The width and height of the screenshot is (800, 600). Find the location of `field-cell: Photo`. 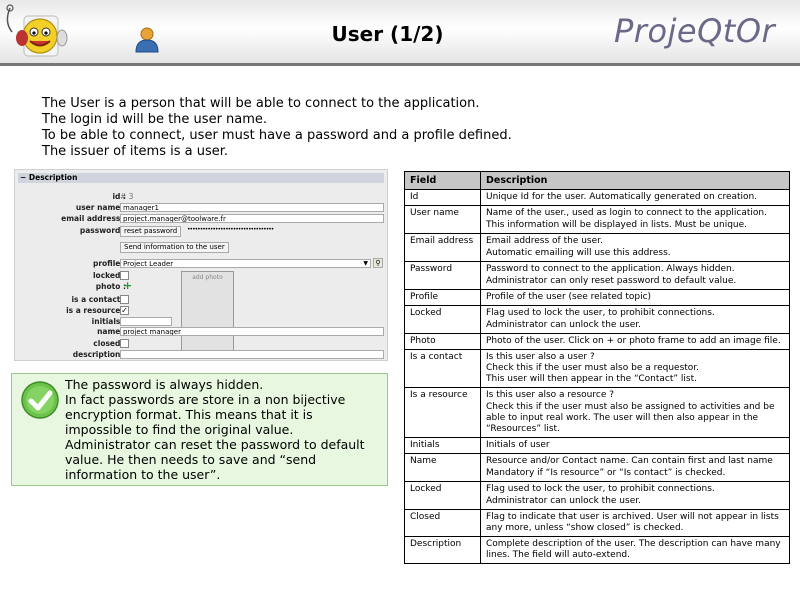

field-cell: Photo is located at coordinates (442, 341).